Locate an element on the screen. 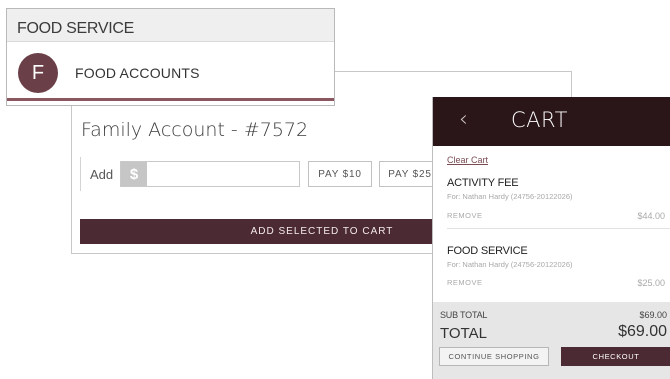  dollar-icon: $ is located at coordinates (134, 174).